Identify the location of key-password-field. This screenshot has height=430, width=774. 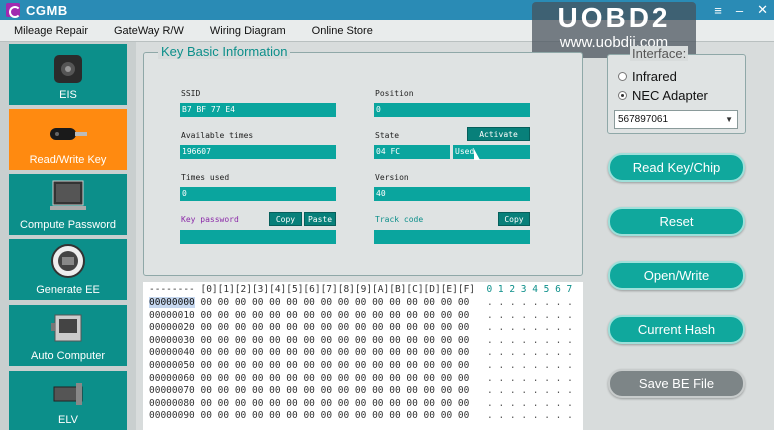
(258, 237).